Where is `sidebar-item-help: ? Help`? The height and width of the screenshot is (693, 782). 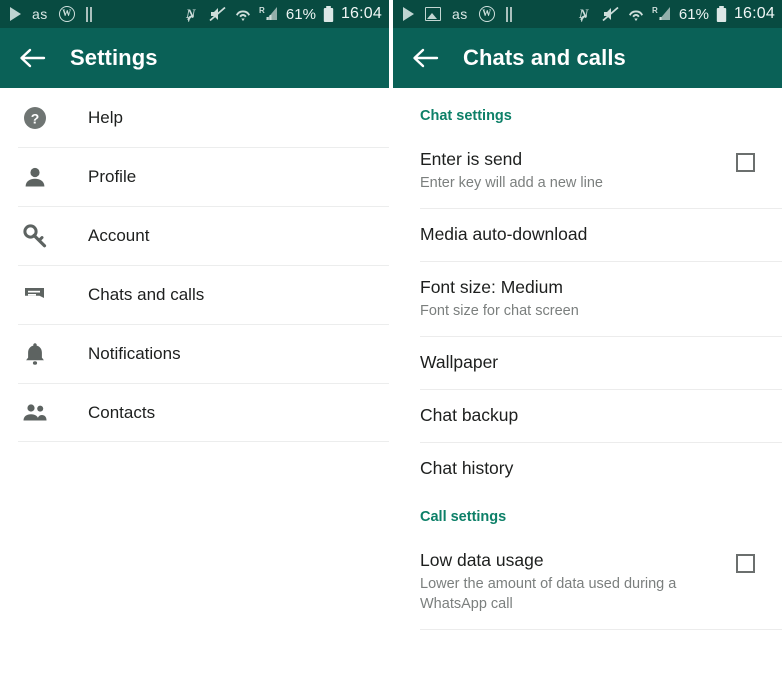 sidebar-item-help: ? Help is located at coordinates (194, 117).